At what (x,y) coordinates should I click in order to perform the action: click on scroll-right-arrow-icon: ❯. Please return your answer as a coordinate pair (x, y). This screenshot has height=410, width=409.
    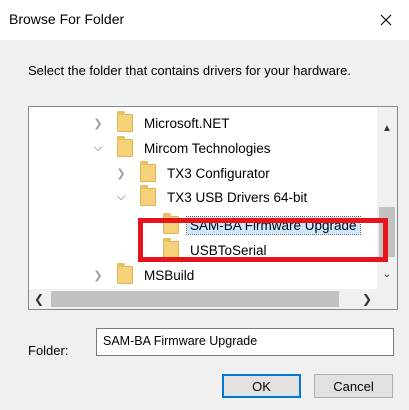
    Looking at the image, I should click on (367, 299).